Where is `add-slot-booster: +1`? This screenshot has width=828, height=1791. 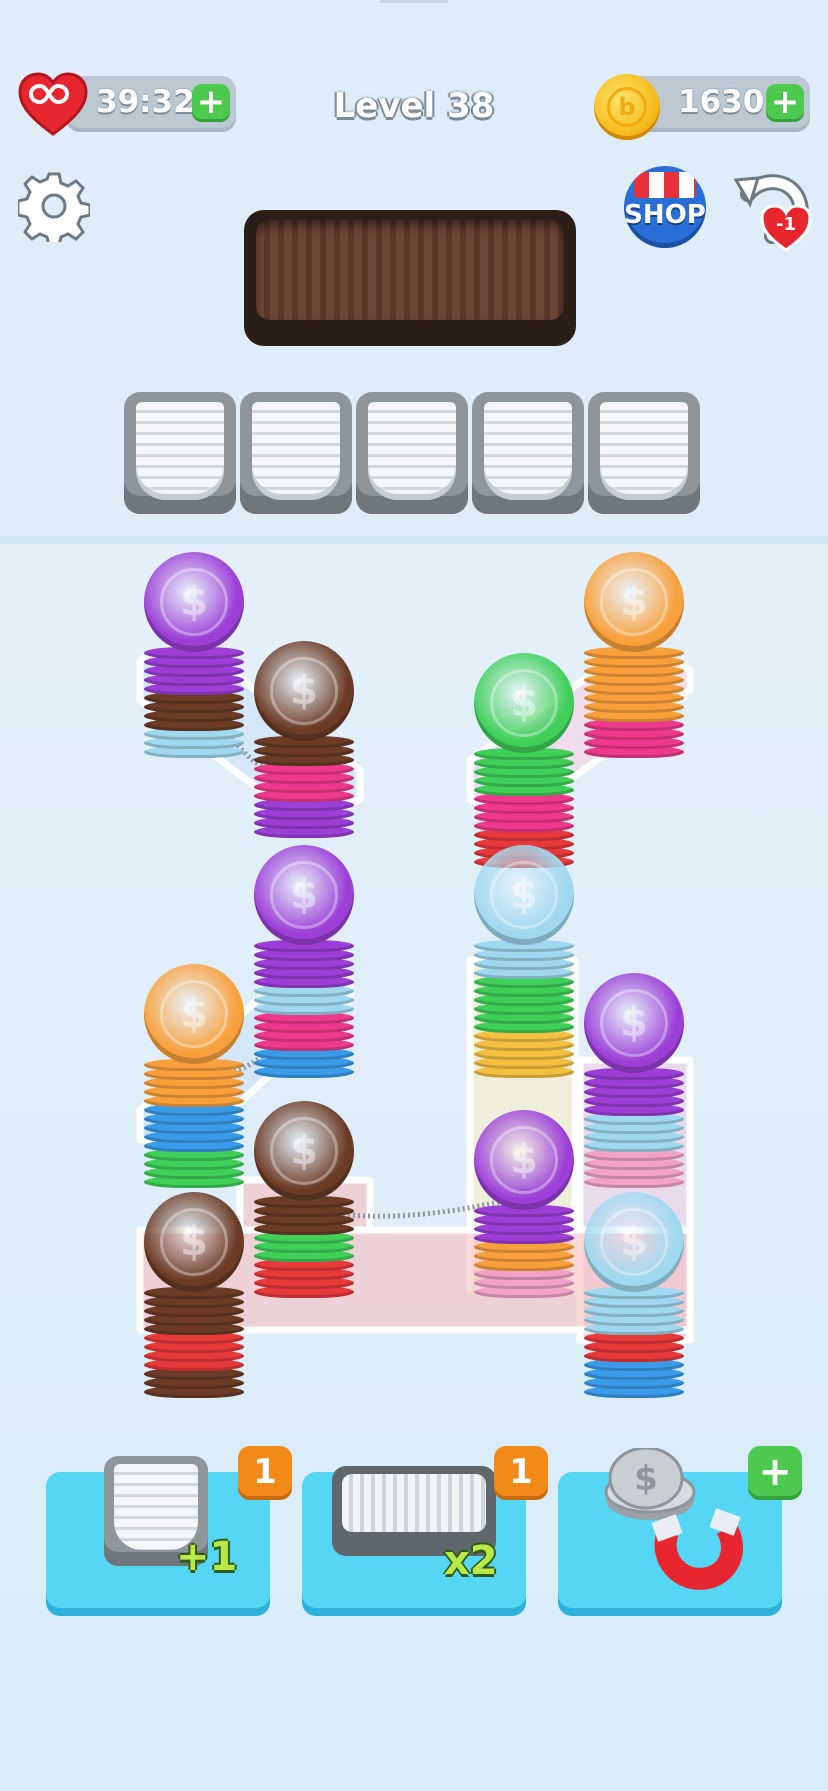 add-slot-booster: +1 is located at coordinates (158, 1536).